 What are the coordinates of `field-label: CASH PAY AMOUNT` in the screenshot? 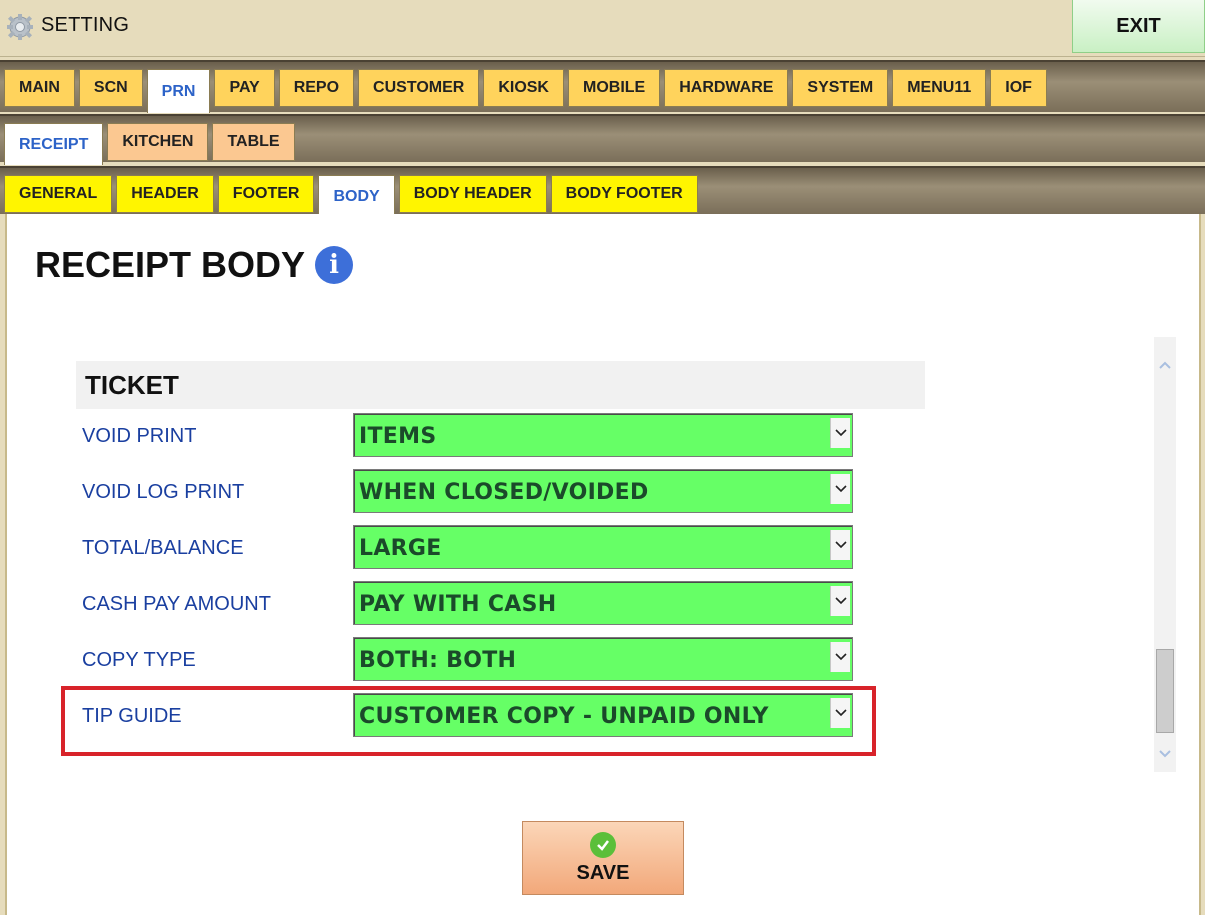 It's located at (176, 604).